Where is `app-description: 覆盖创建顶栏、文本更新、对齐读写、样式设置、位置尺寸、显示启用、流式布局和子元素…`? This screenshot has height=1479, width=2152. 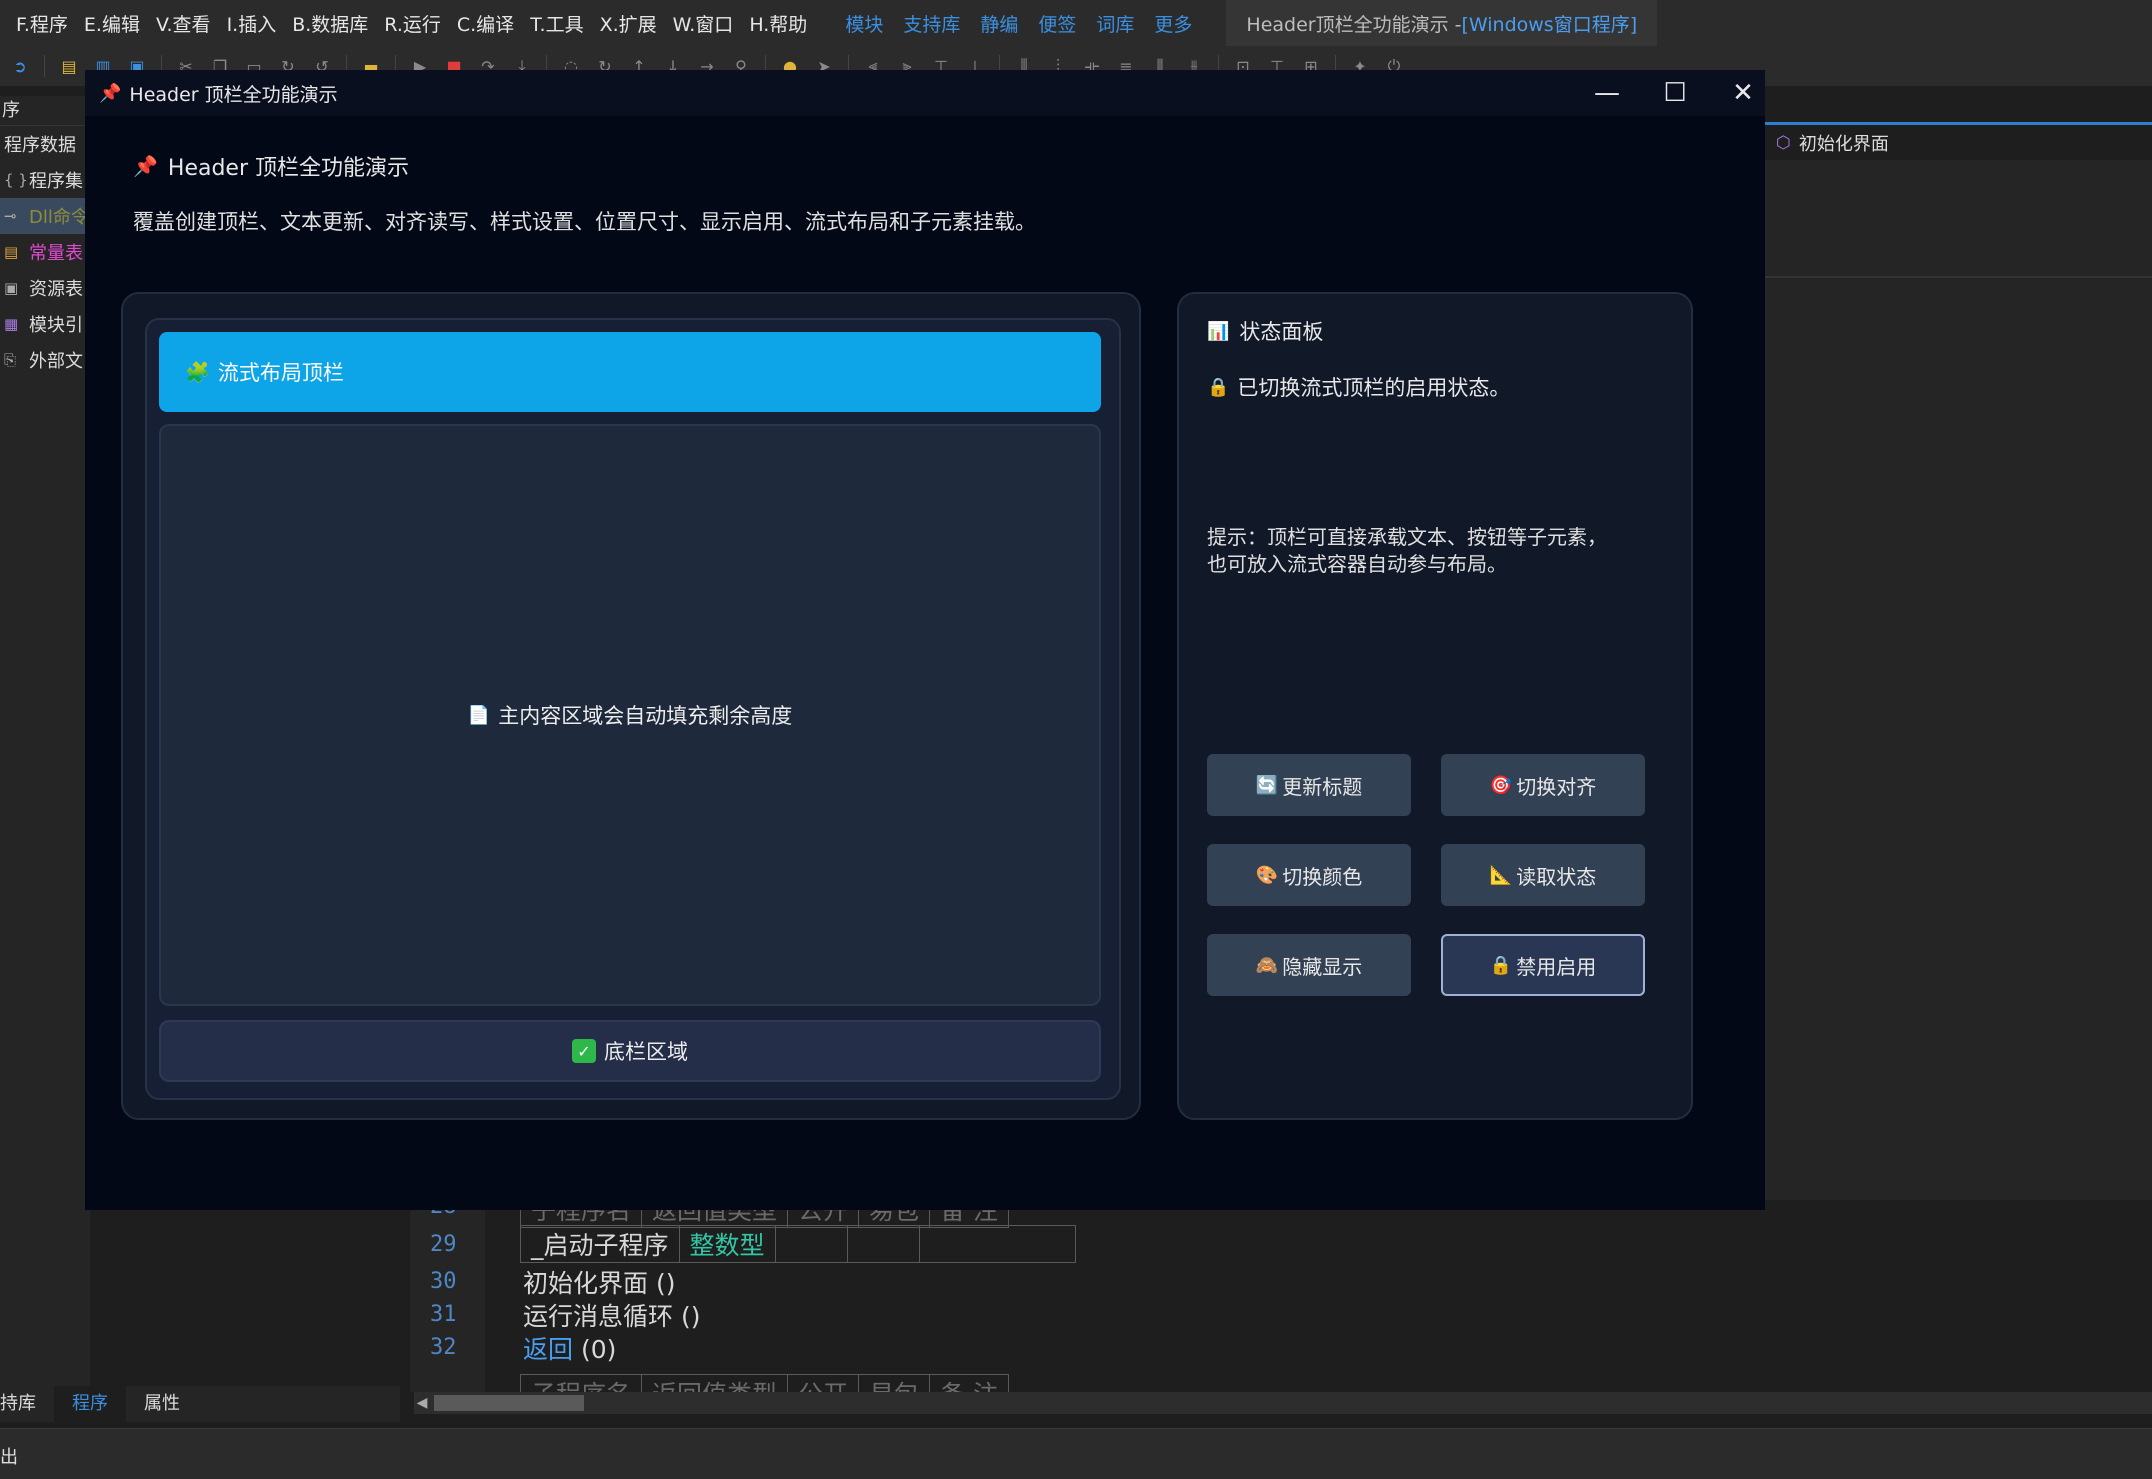
app-description: 覆盖创建顶栏、文本更新、对齐读写、样式设置、位置尺寸、显示启用、流式布局和子元素… is located at coordinates (584, 222).